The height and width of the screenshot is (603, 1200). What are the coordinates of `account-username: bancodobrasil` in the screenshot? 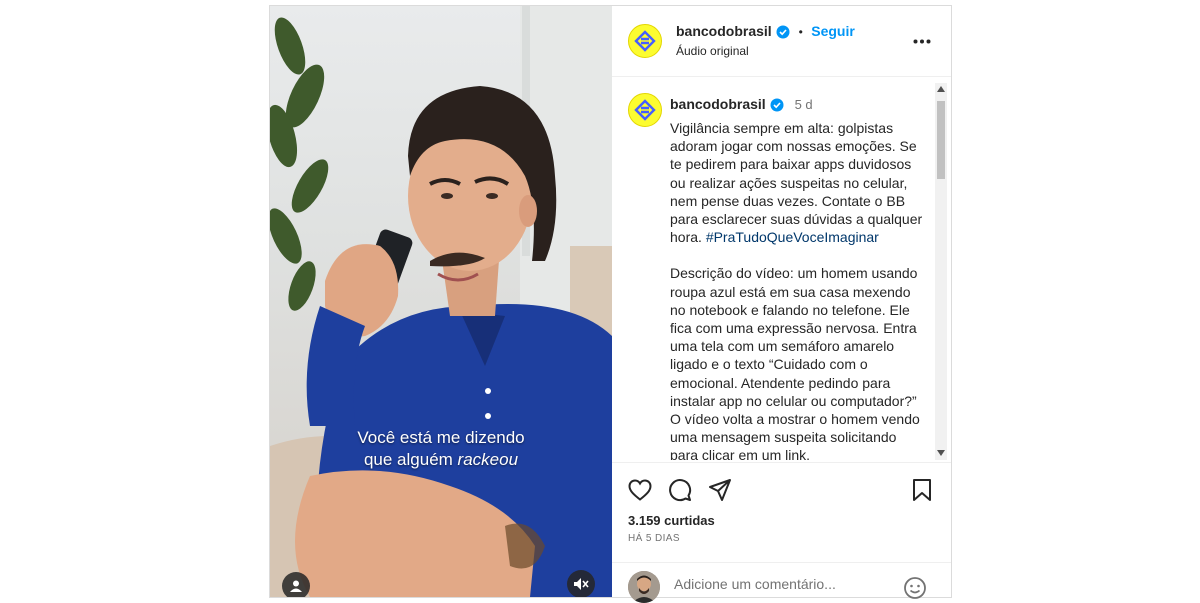 It's located at (724, 31).